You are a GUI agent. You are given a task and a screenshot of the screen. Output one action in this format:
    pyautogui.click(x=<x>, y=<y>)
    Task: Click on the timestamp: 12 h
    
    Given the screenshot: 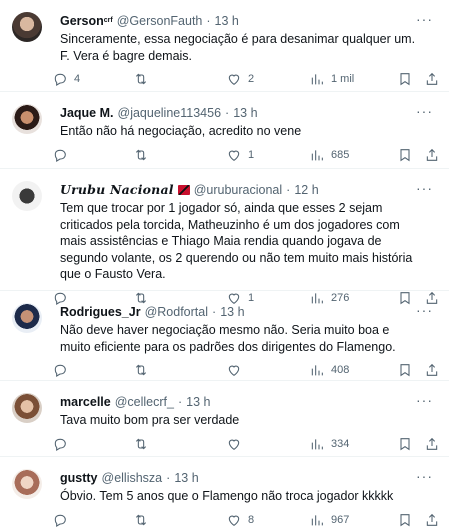 What is the action you would take?
    pyautogui.click(x=306, y=190)
    